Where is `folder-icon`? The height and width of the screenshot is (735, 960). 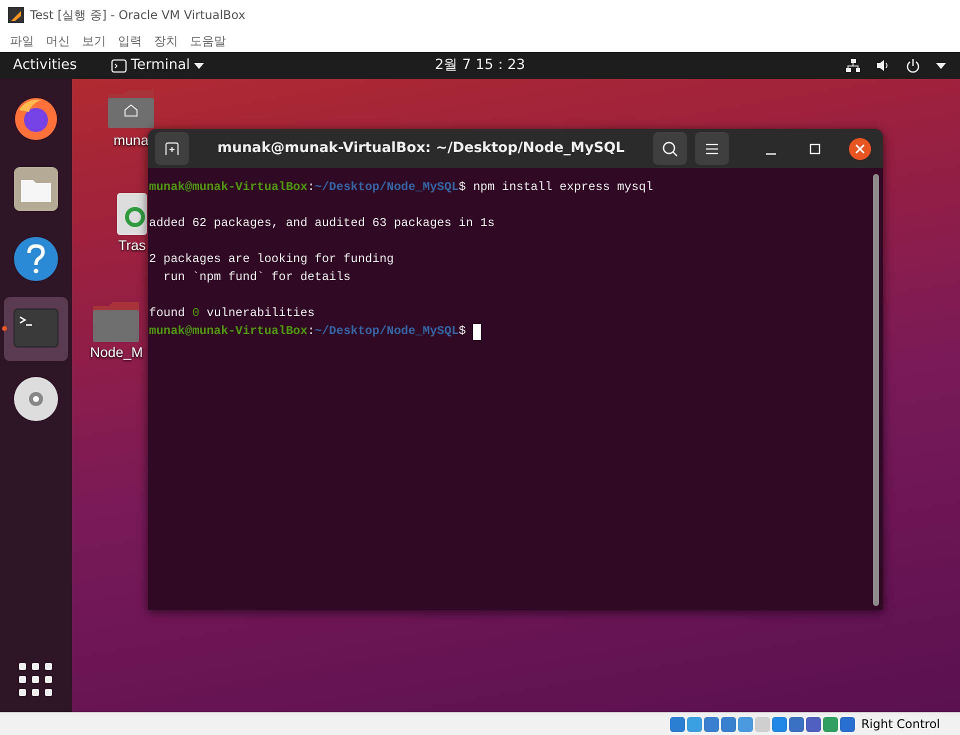
folder-icon is located at coordinates (36, 189).